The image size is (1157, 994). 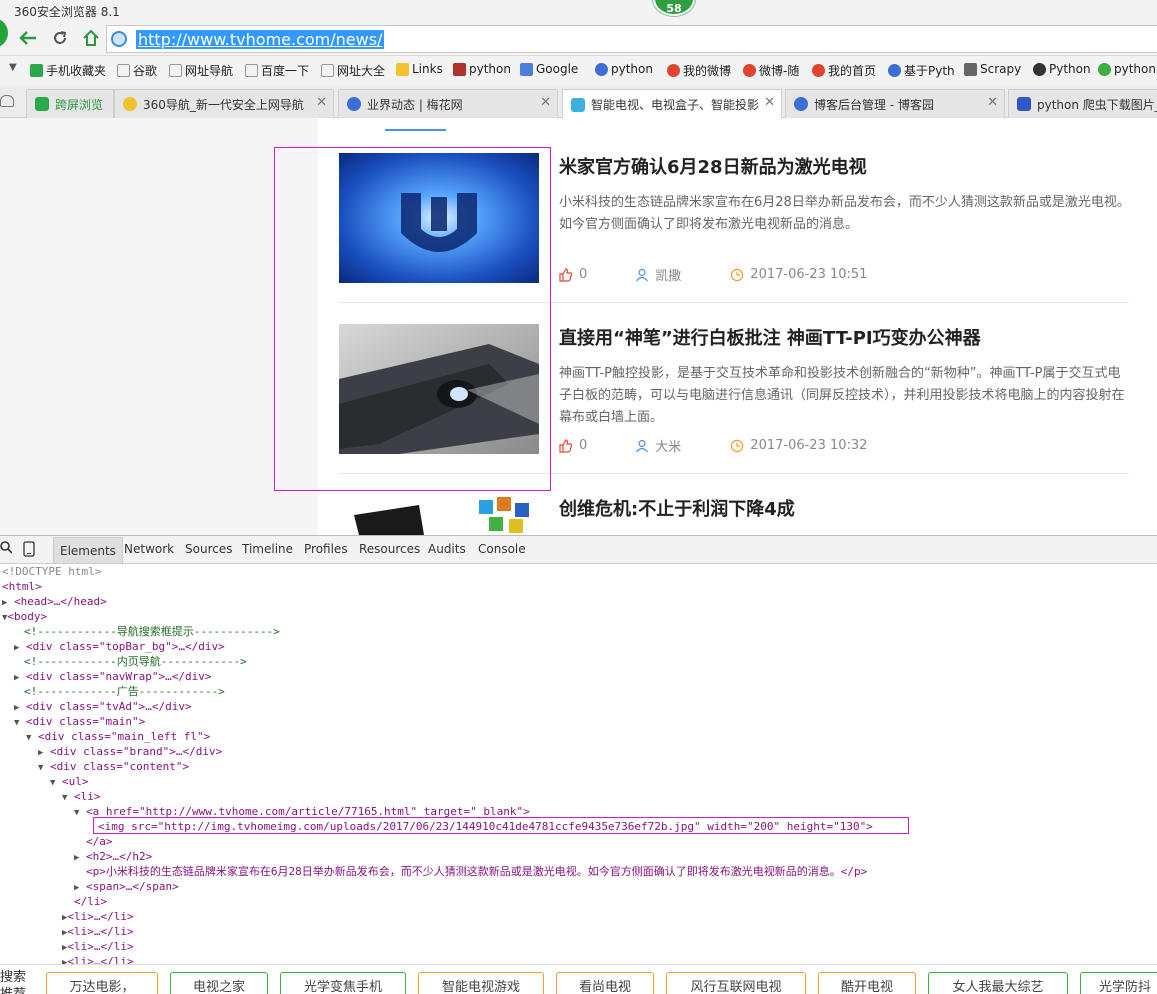 What do you see at coordinates (448, 103) in the screenshot?
I see `tab-meihua: 业界动态 | 梅花网 ✕` at bounding box center [448, 103].